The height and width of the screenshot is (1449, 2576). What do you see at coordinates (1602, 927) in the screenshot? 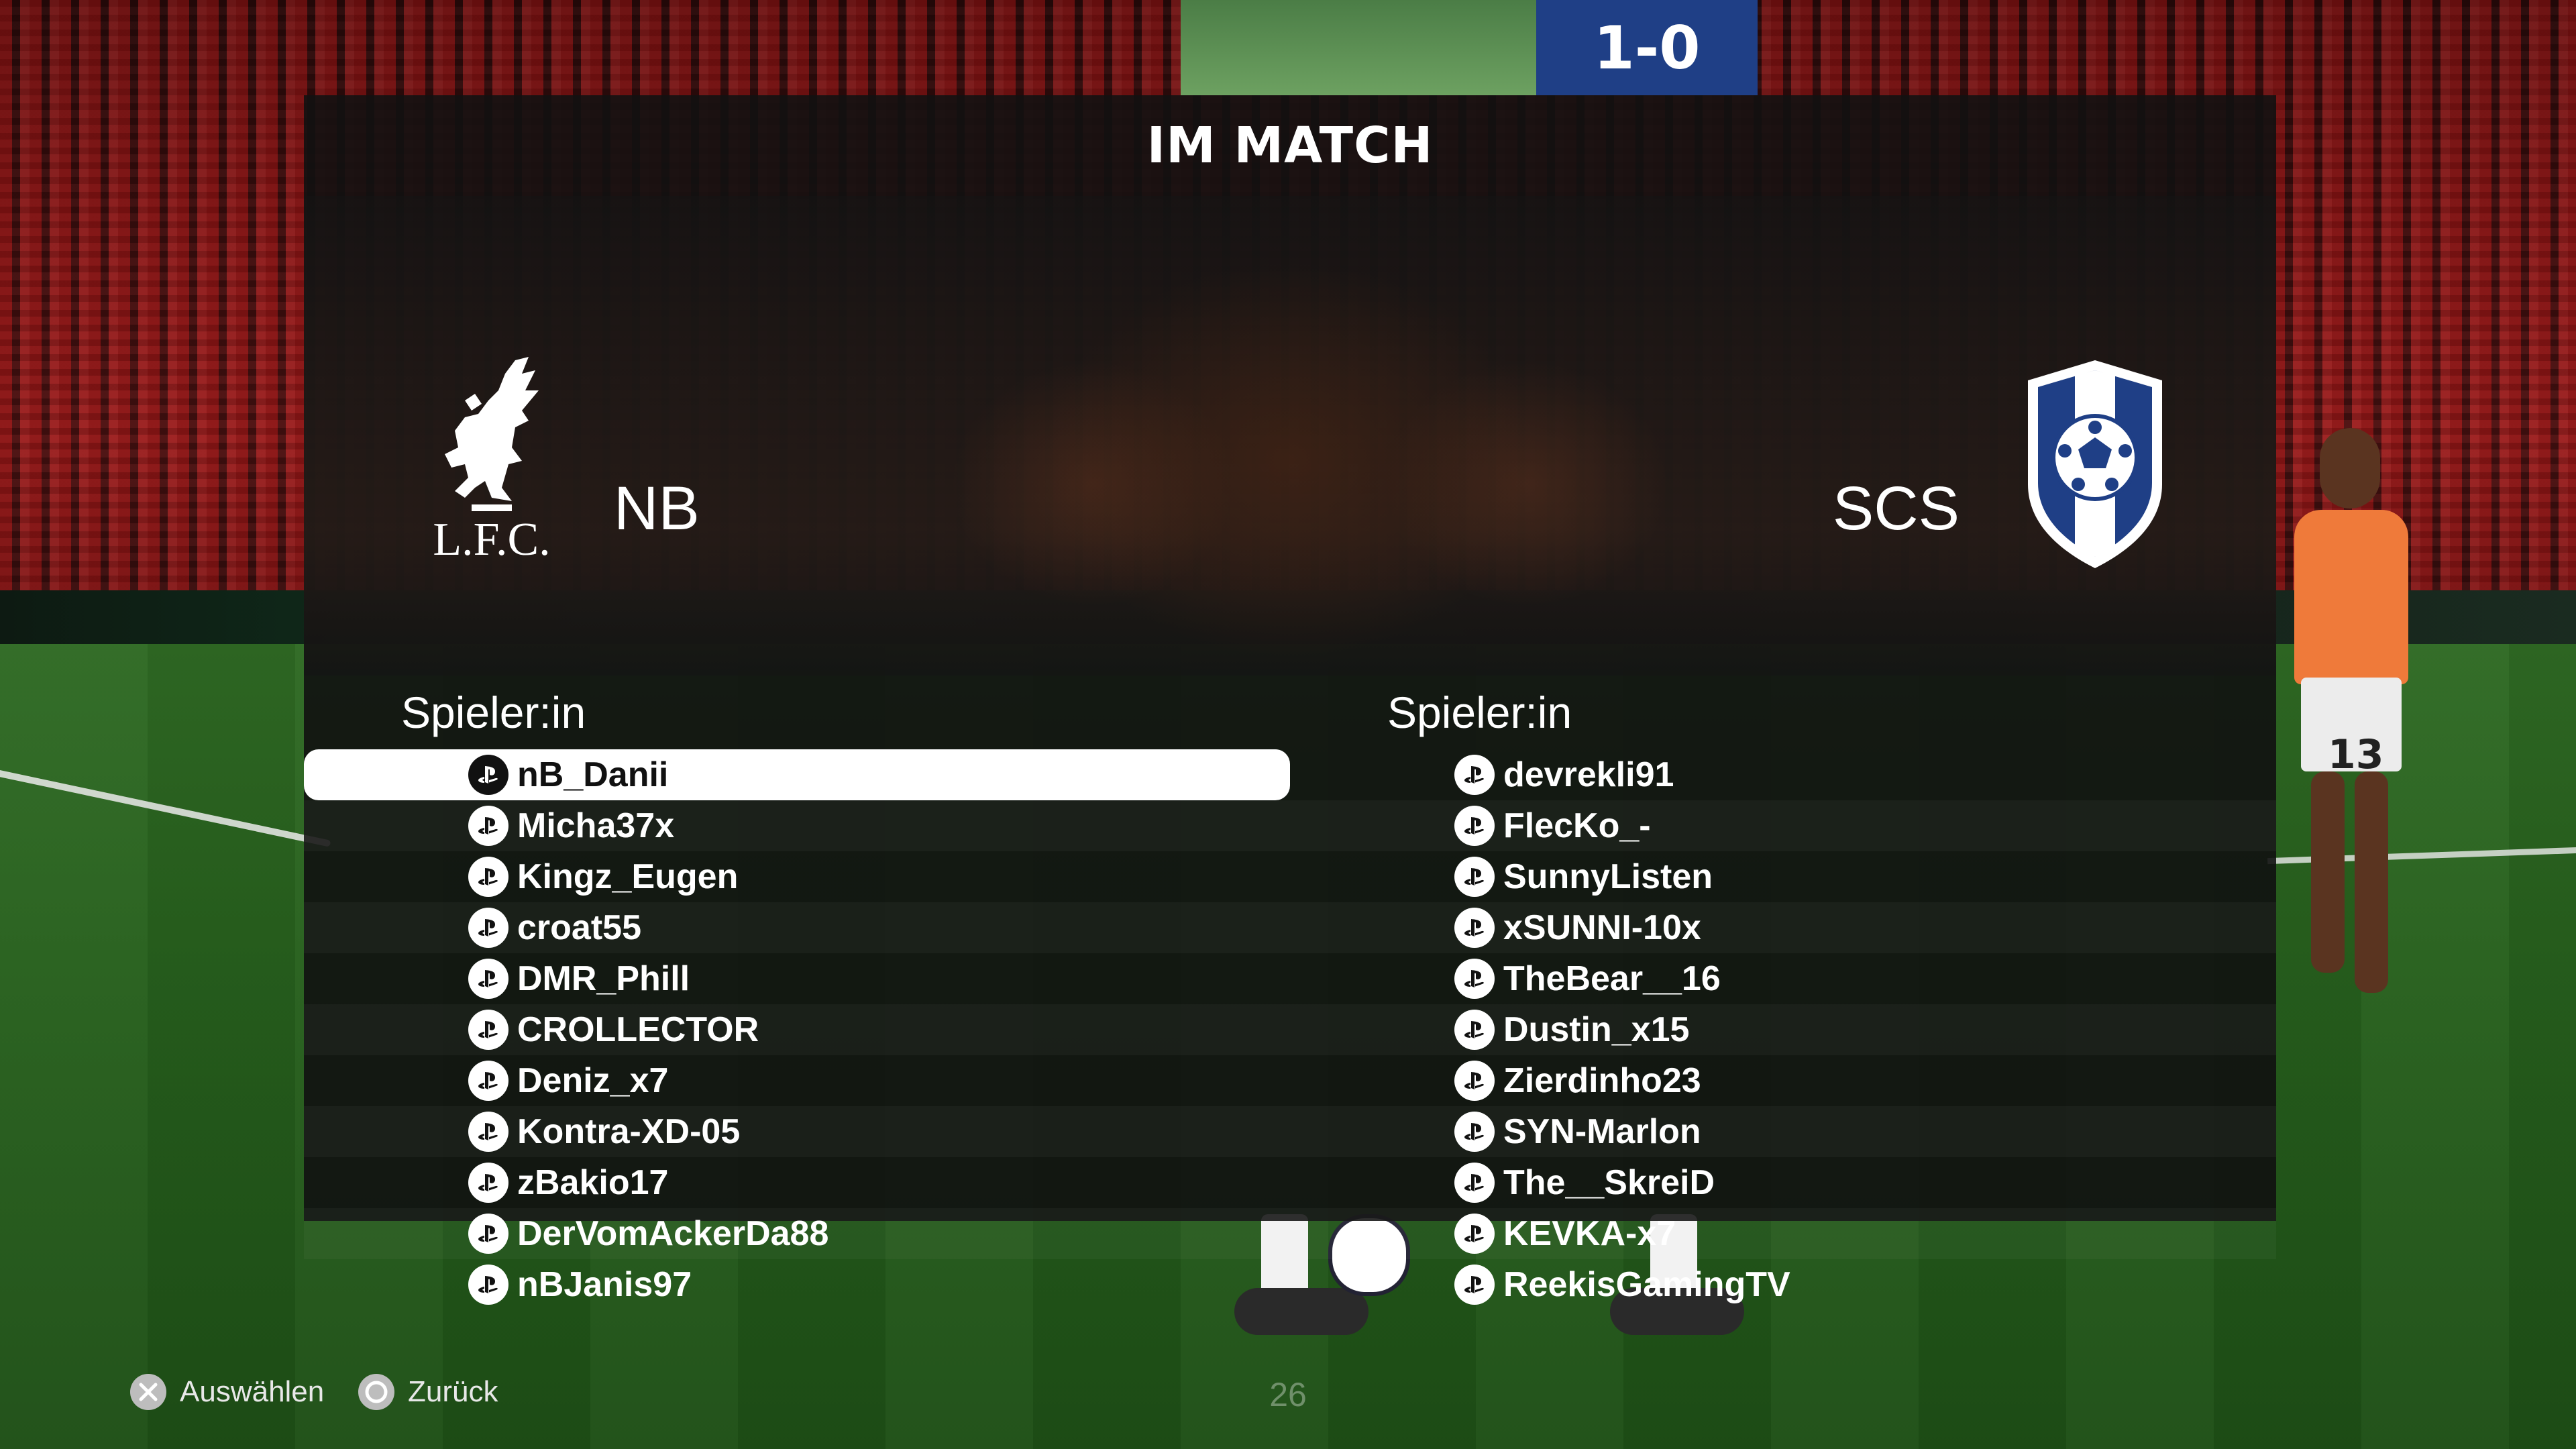
I see `player-name: xSUNNI-10x` at bounding box center [1602, 927].